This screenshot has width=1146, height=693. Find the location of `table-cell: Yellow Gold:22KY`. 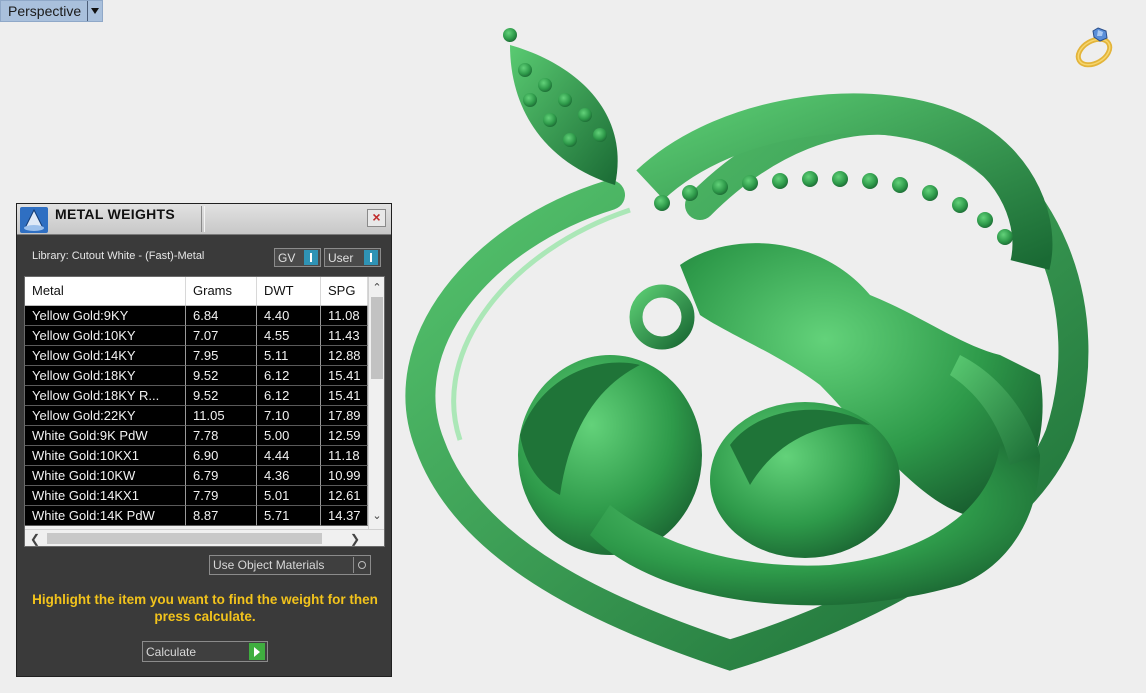

table-cell: Yellow Gold:22KY is located at coordinates (105, 416).